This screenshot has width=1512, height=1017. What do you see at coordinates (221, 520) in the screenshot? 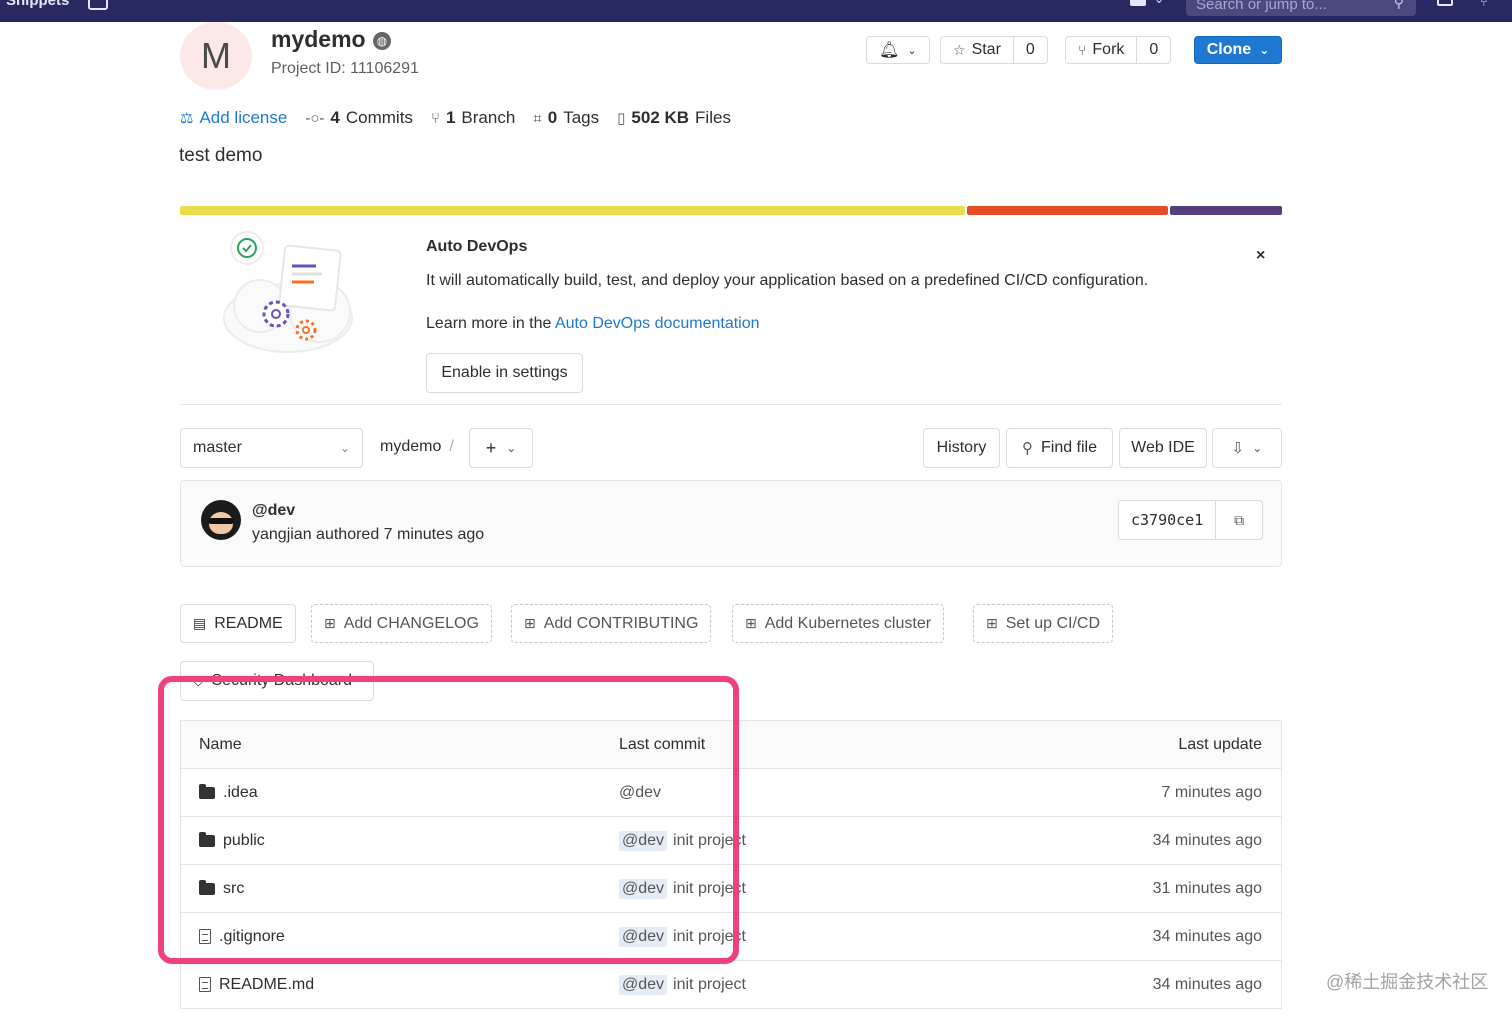
I see `avatar` at bounding box center [221, 520].